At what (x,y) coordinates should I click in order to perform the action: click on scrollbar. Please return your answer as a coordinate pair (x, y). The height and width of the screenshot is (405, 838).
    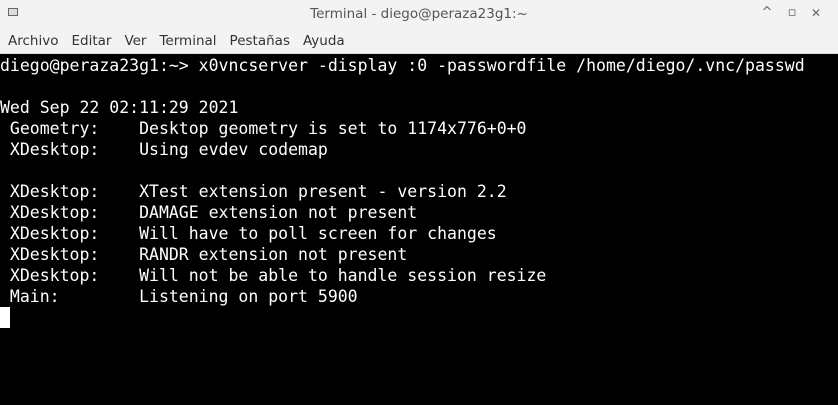
    Looking at the image, I should click on (836, 229).